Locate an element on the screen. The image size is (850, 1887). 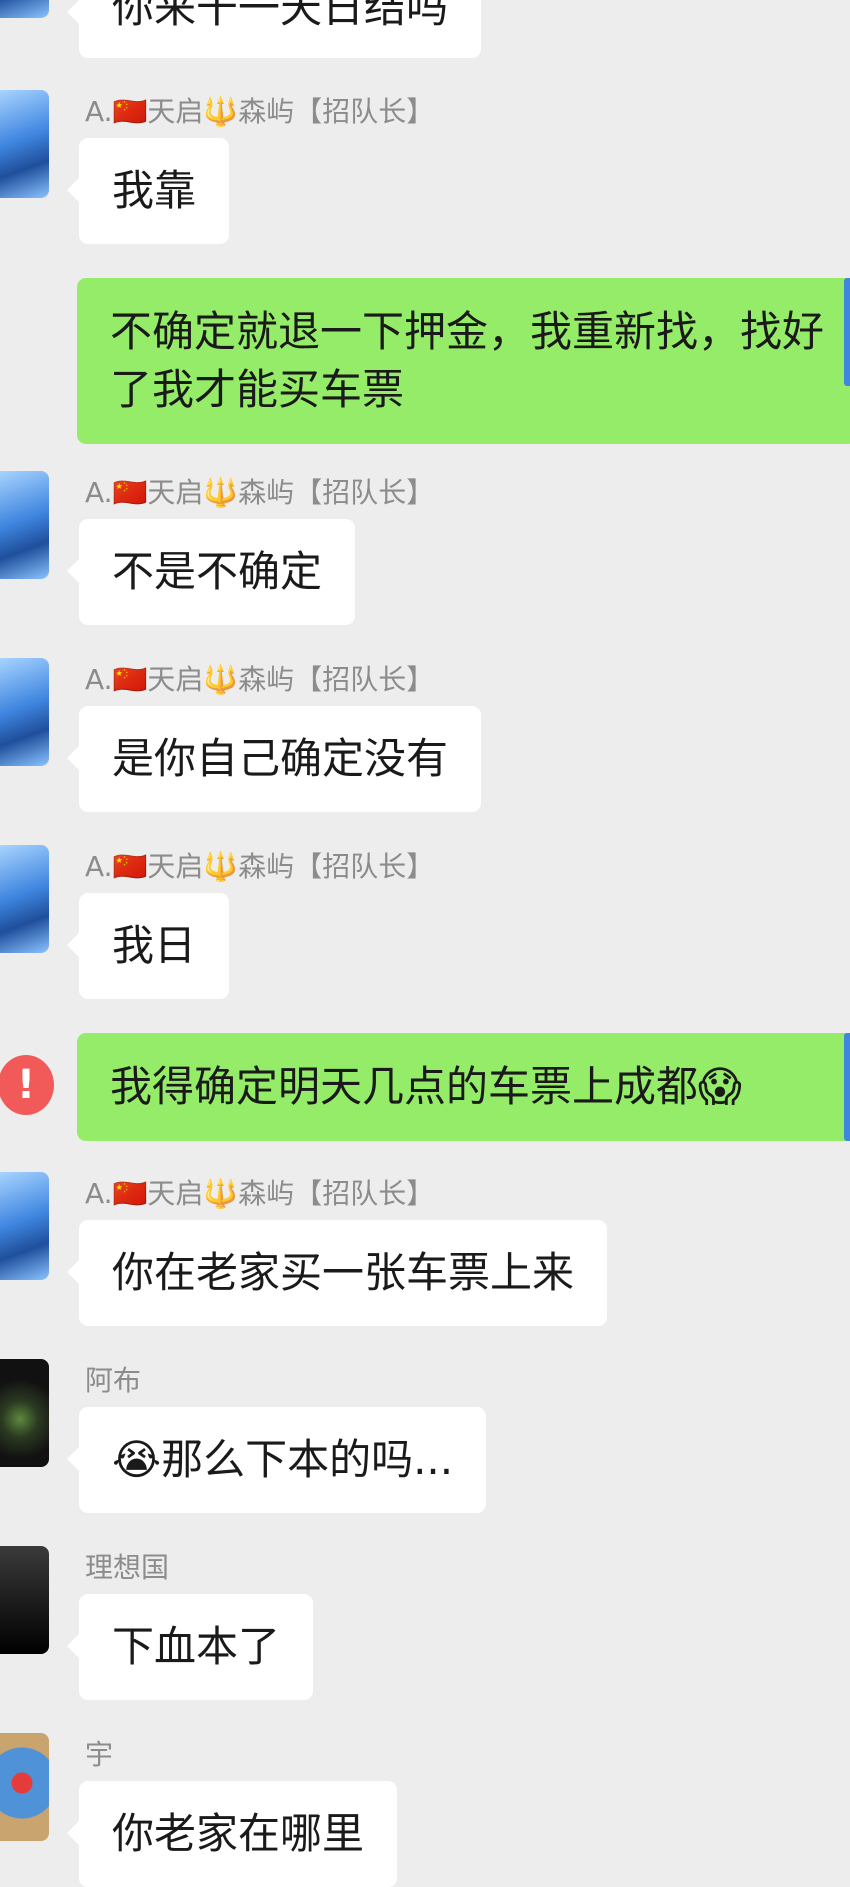
message-bubble: 我日 is located at coordinates (148, 946).